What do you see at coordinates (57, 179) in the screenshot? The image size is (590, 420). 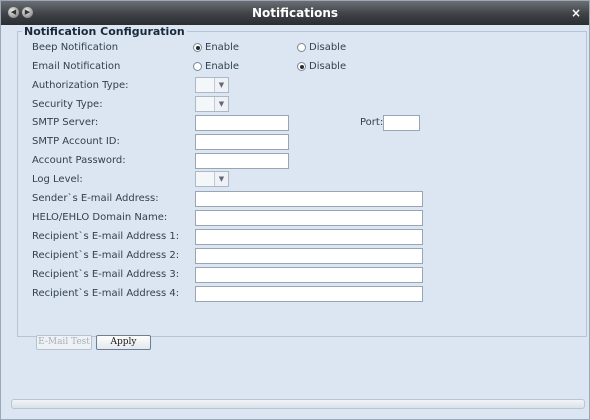 I see `log-level-label: Log Level:` at bounding box center [57, 179].